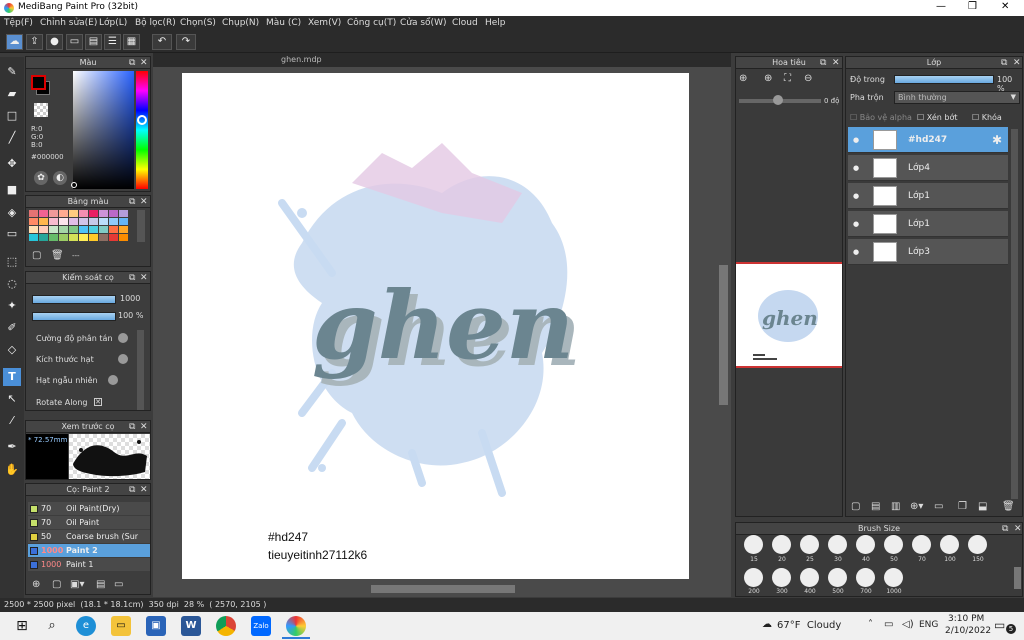 The image size is (1024, 640). I want to click on clock-time: 3:10 PM, so click(966, 619).